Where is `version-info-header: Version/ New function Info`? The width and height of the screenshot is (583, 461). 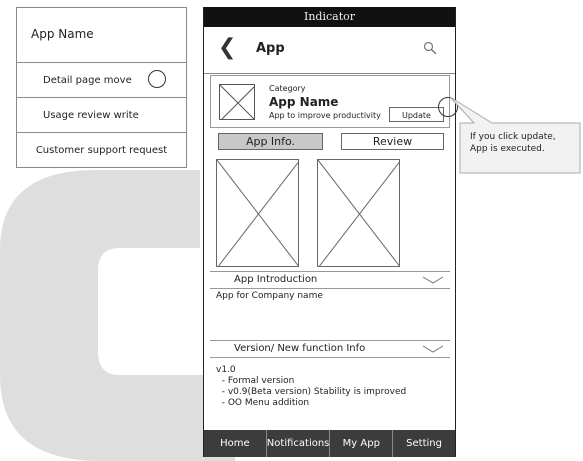 version-info-header: Version/ New function Info is located at coordinates (330, 349).